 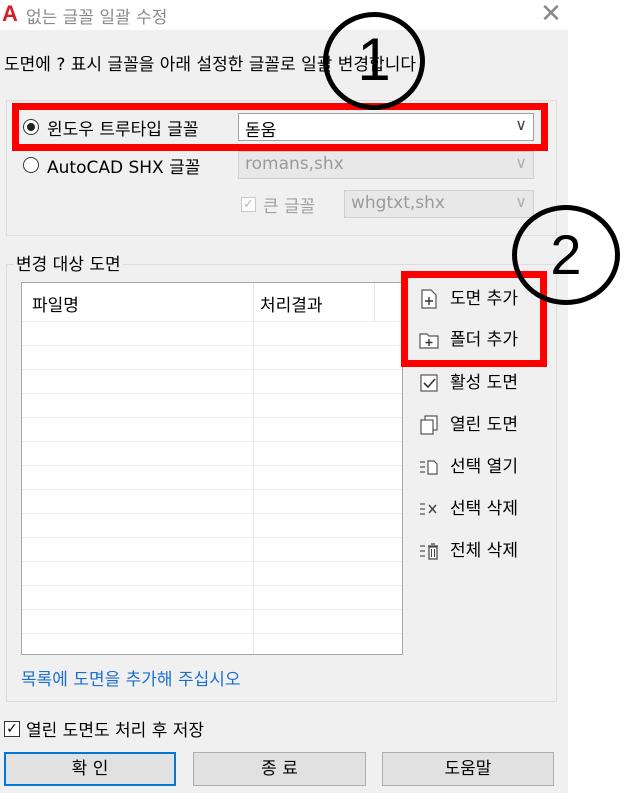 What do you see at coordinates (12, 729) in the screenshot?
I see `save-after-process-checkbox: ✓` at bounding box center [12, 729].